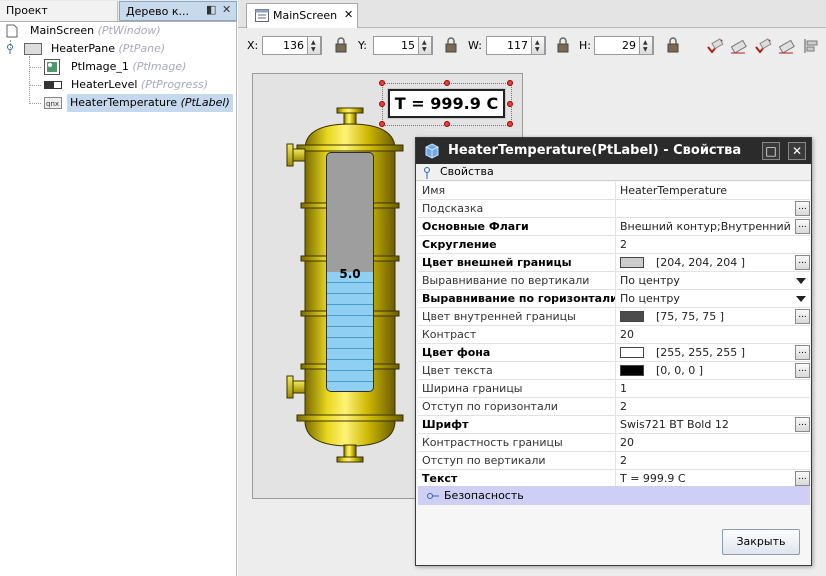 This screenshot has width=826, height=576. What do you see at coordinates (472, 388) in the screenshot?
I see `property-name: Ширина границы` at bounding box center [472, 388].